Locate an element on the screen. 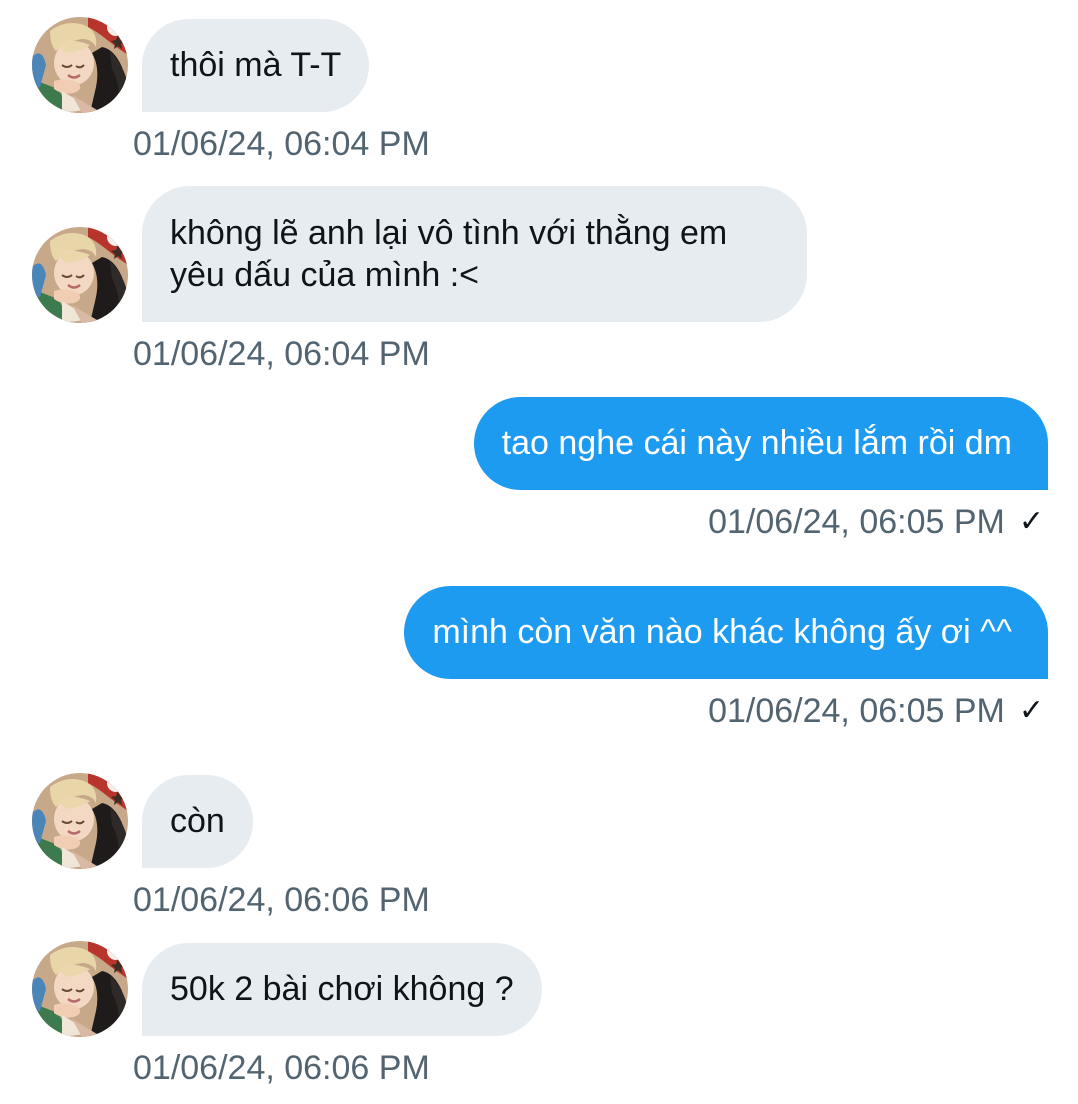  message-text: thôi mà T-T is located at coordinates (256, 65).